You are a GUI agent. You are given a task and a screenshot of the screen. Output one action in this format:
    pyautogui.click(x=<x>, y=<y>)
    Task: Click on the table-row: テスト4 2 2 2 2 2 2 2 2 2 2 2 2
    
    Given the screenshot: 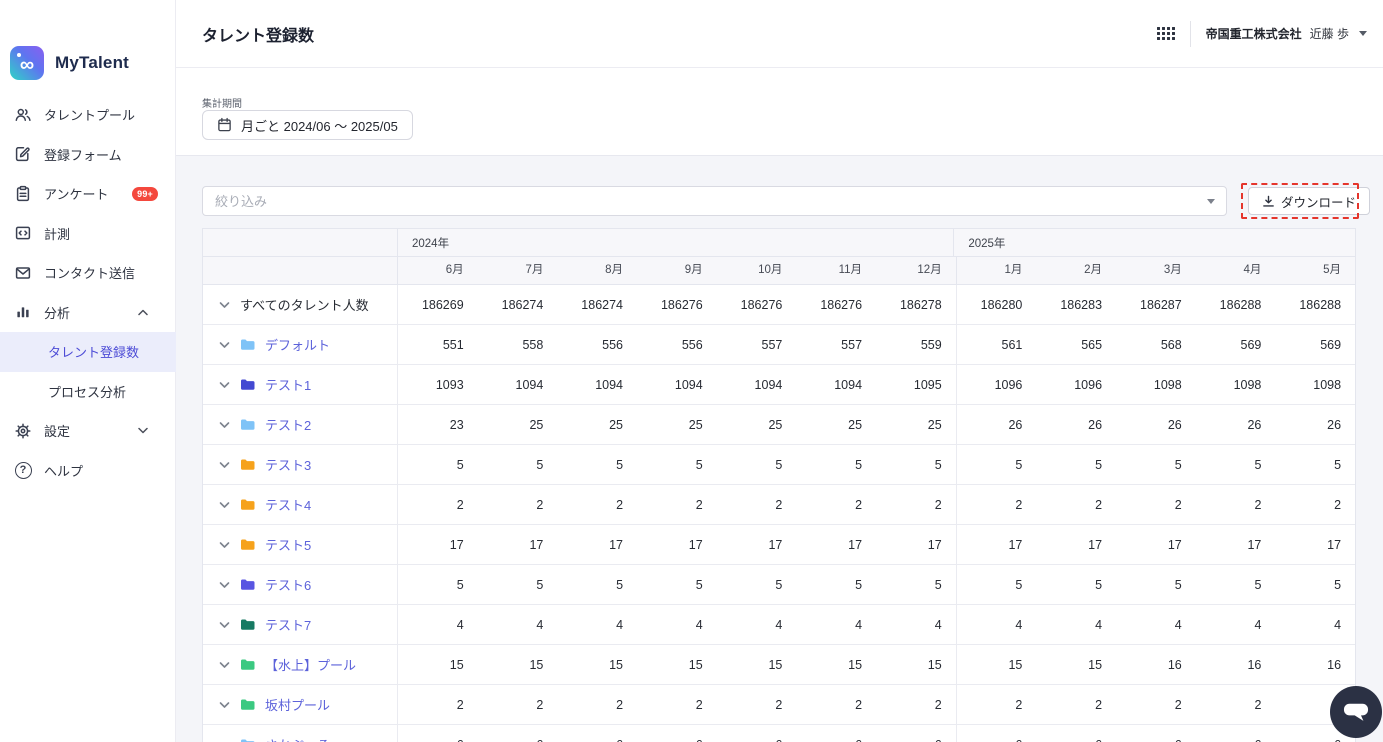 What is the action you would take?
    pyautogui.click(x=779, y=505)
    